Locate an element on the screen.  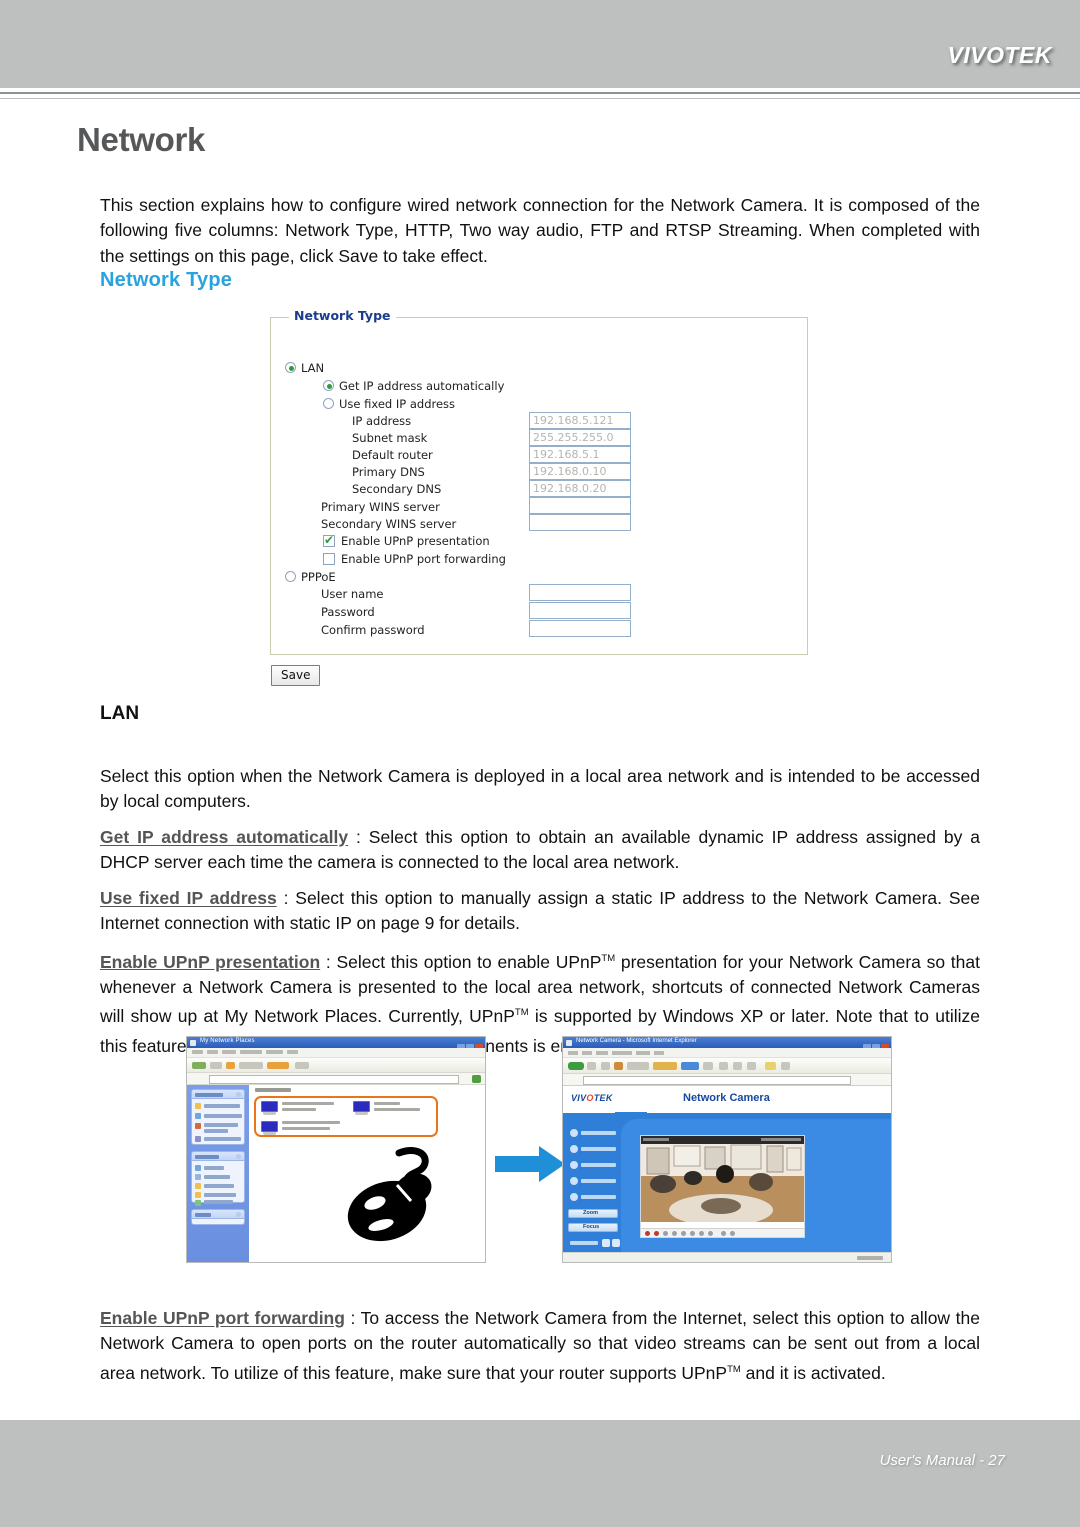
video-status-bar is located at coordinates (722, 1140).